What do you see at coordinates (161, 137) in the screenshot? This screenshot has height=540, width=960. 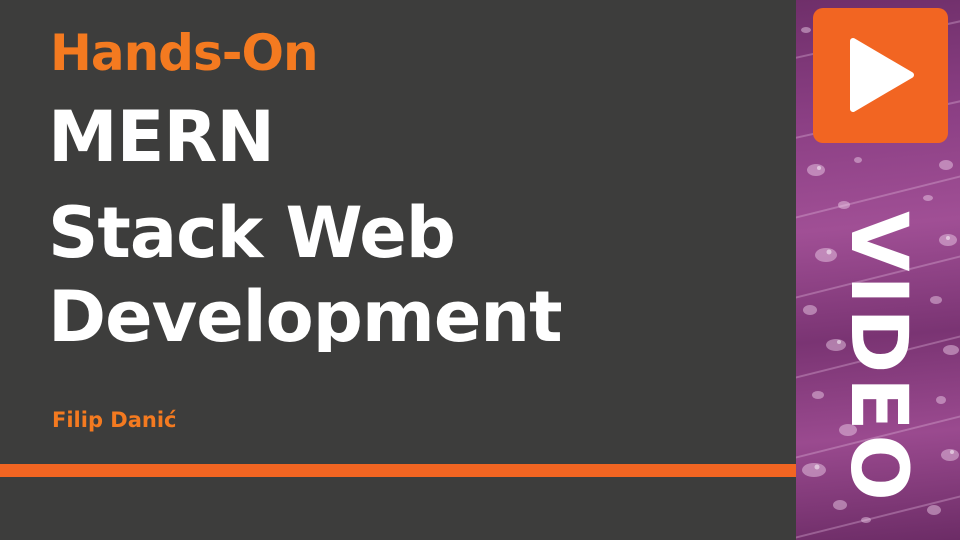 I see `course-title-line-1: MERN` at bounding box center [161, 137].